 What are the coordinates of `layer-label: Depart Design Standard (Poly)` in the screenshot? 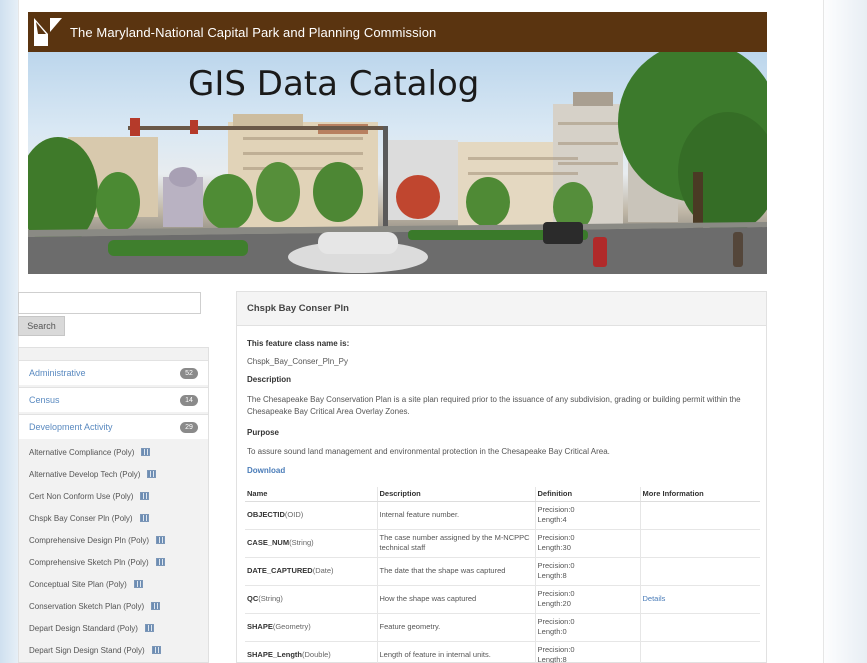 It's located at (83, 628).